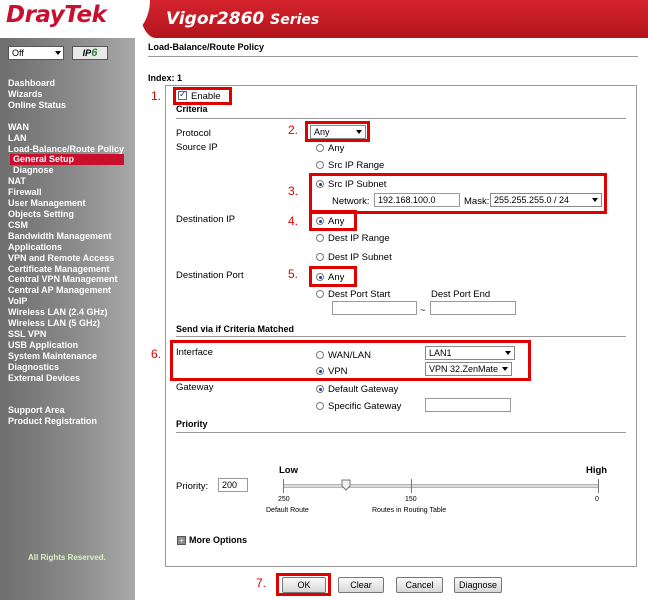  I want to click on dest-subnet-option: Dest IP Subnet, so click(354, 257).